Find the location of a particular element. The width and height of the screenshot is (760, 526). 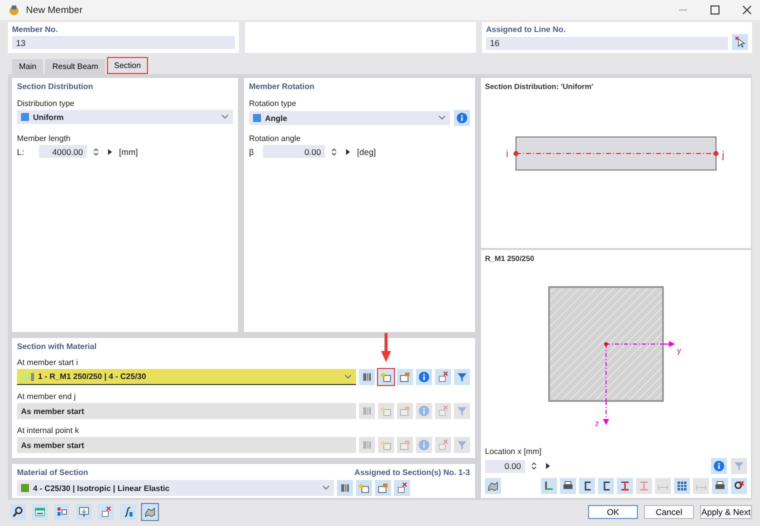

field-label: Location x [mm] is located at coordinates (513, 451).